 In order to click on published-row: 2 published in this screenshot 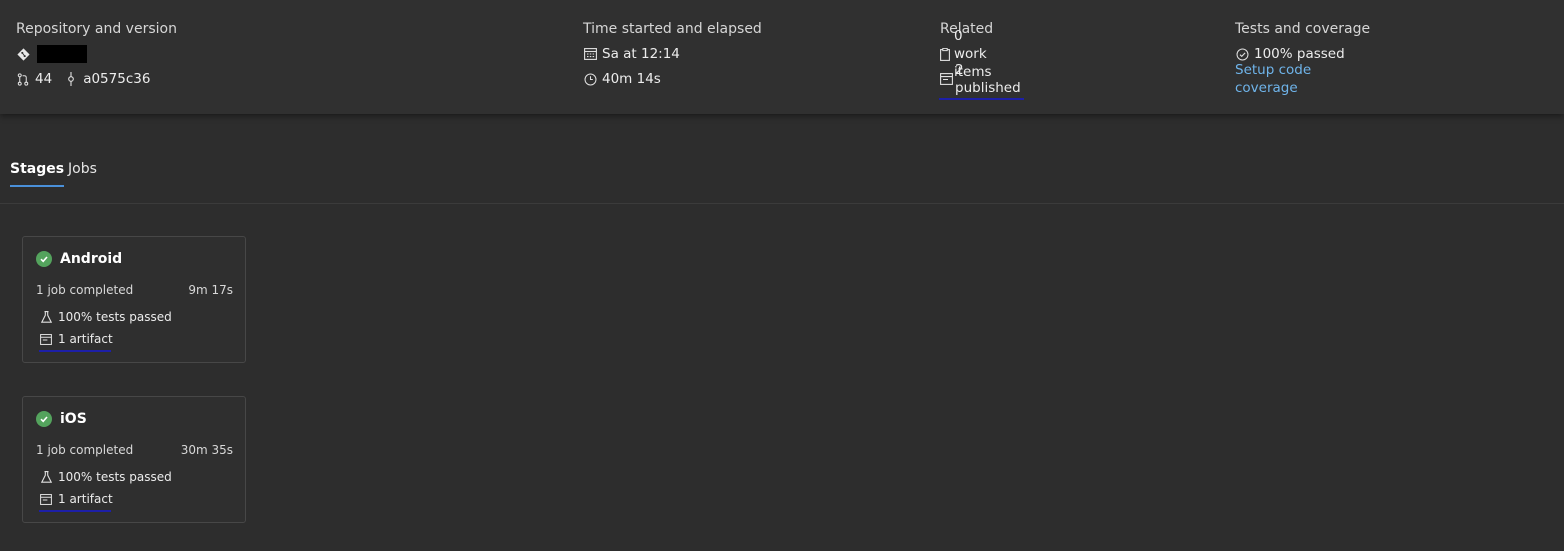, I will do `click(981, 81)`.